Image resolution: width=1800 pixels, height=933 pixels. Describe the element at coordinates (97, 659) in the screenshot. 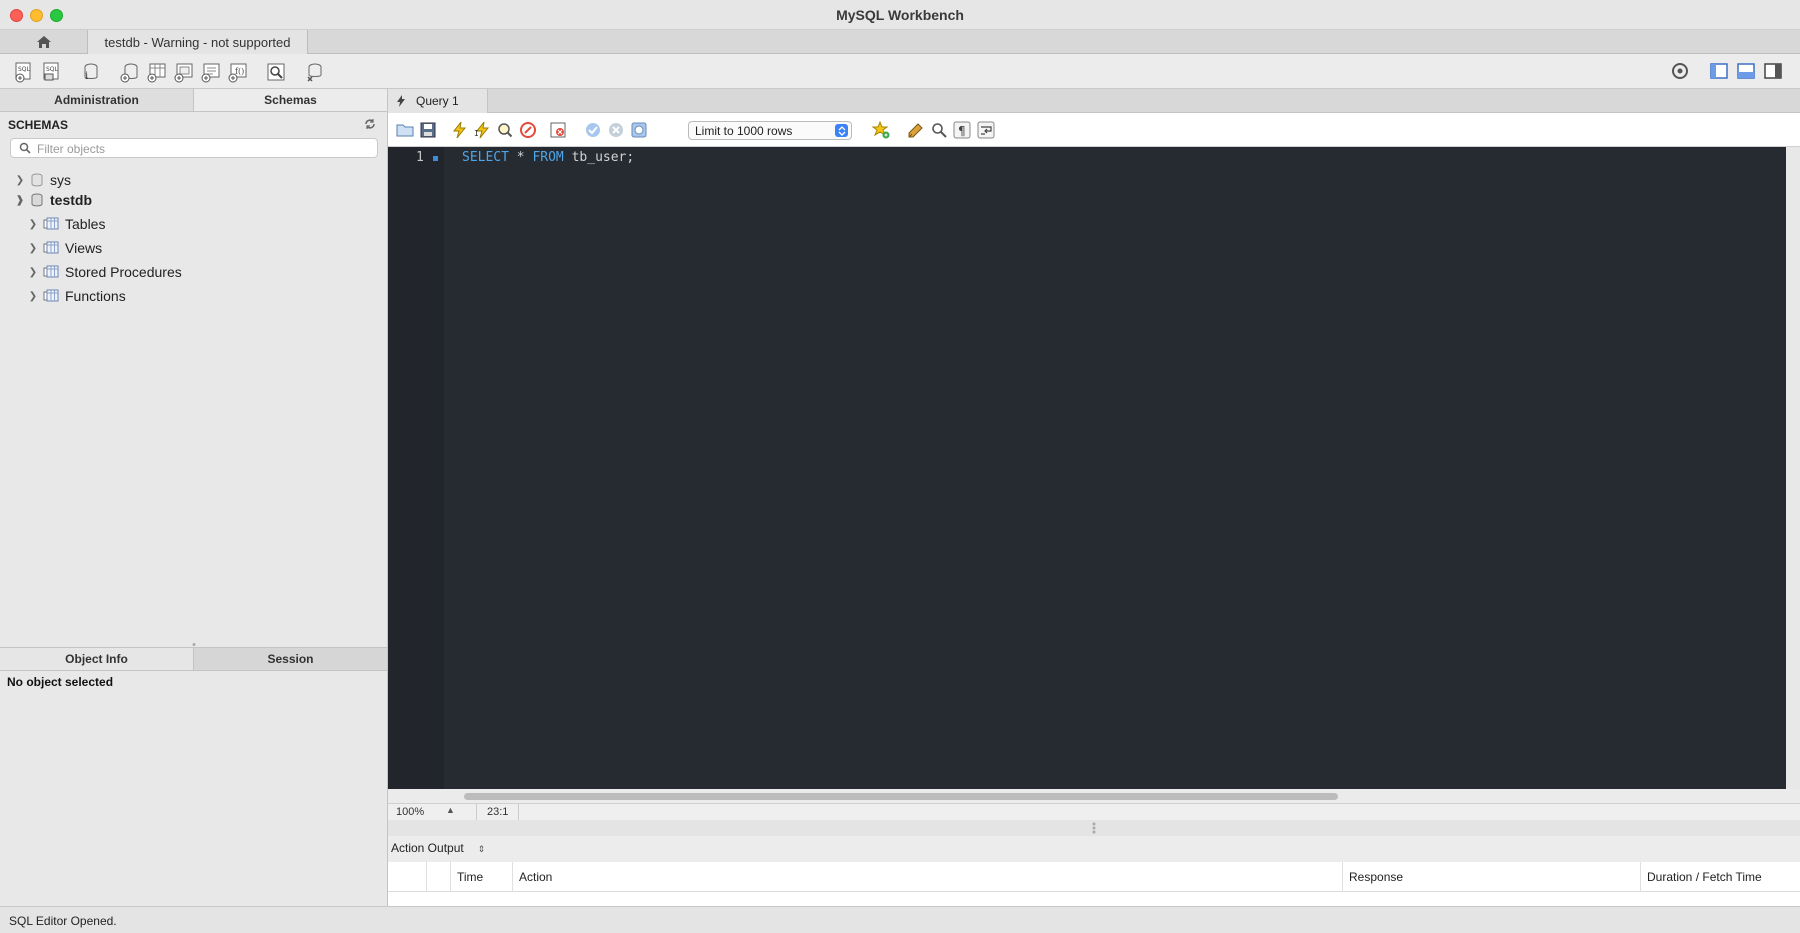

I see `tab-object-info: Object Info` at that location.